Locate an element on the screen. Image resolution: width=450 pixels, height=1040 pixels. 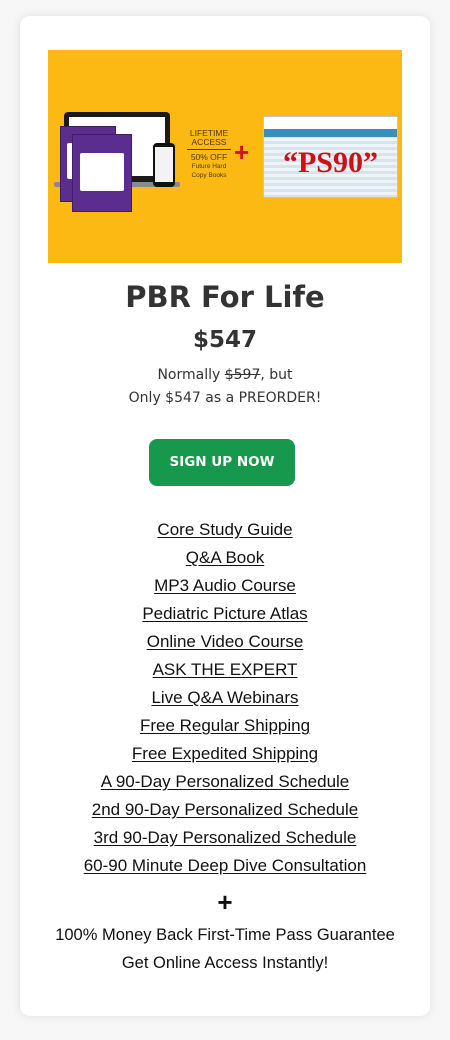
feature-link-3rd-90-day-schedule: 3rd 90-Day Personalized Schedule is located at coordinates (225, 837).